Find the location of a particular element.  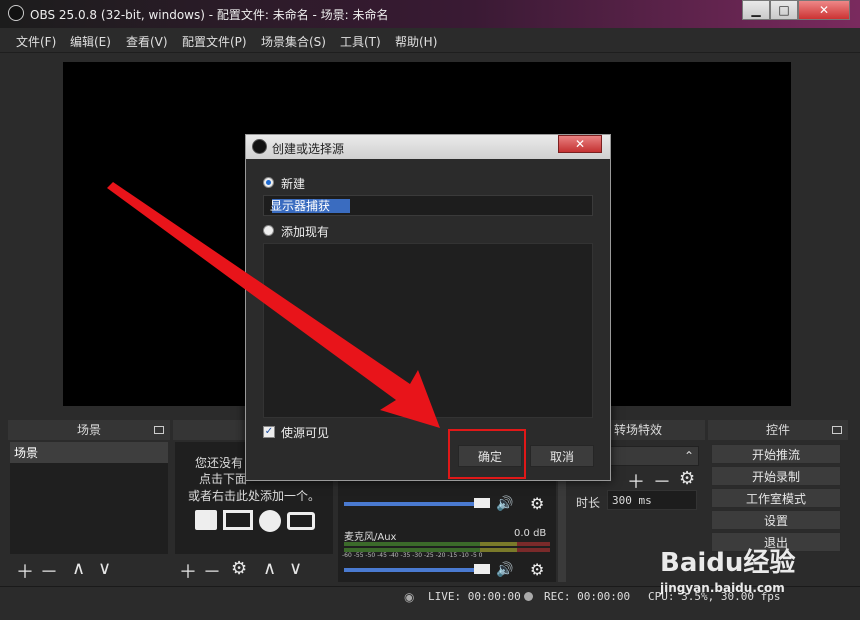

duration-spinbox: 300 ms is located at coordinates (652, 500).